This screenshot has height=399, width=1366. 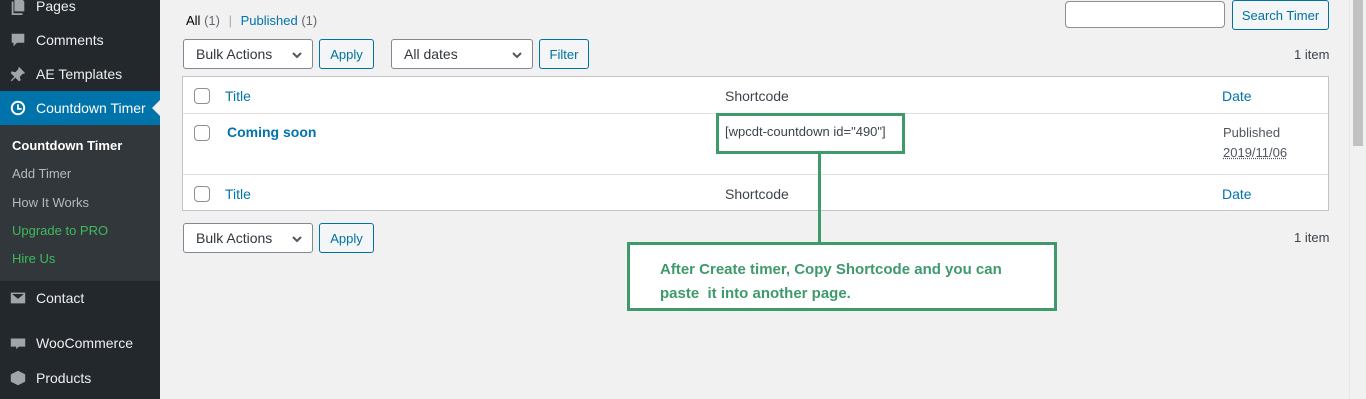 What do you see at coordinates (33, 258) in the screenshot?
I see `submenu-item-hire-us: Hire Us` at bounding box center [33, 258].